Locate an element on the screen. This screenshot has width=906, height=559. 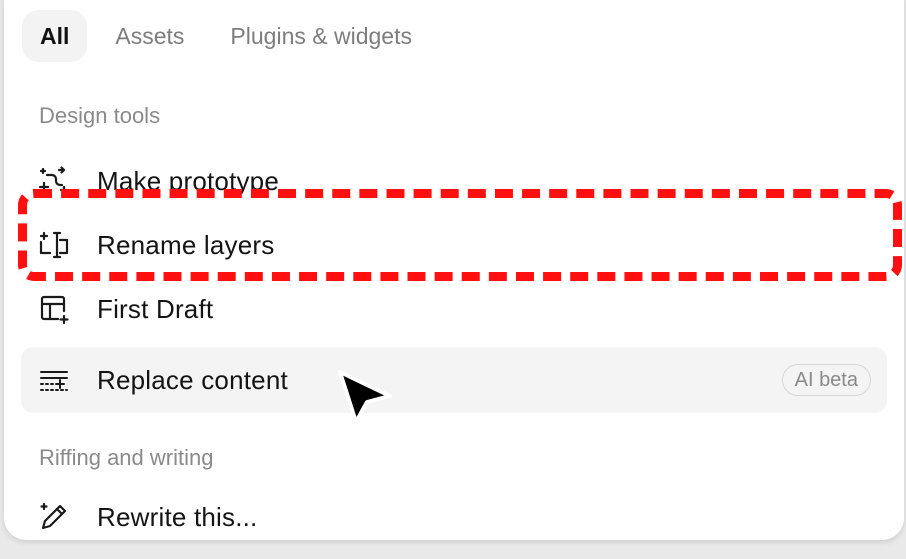
ai-beta-badge: AI beta is located at coordinates (826, 380).